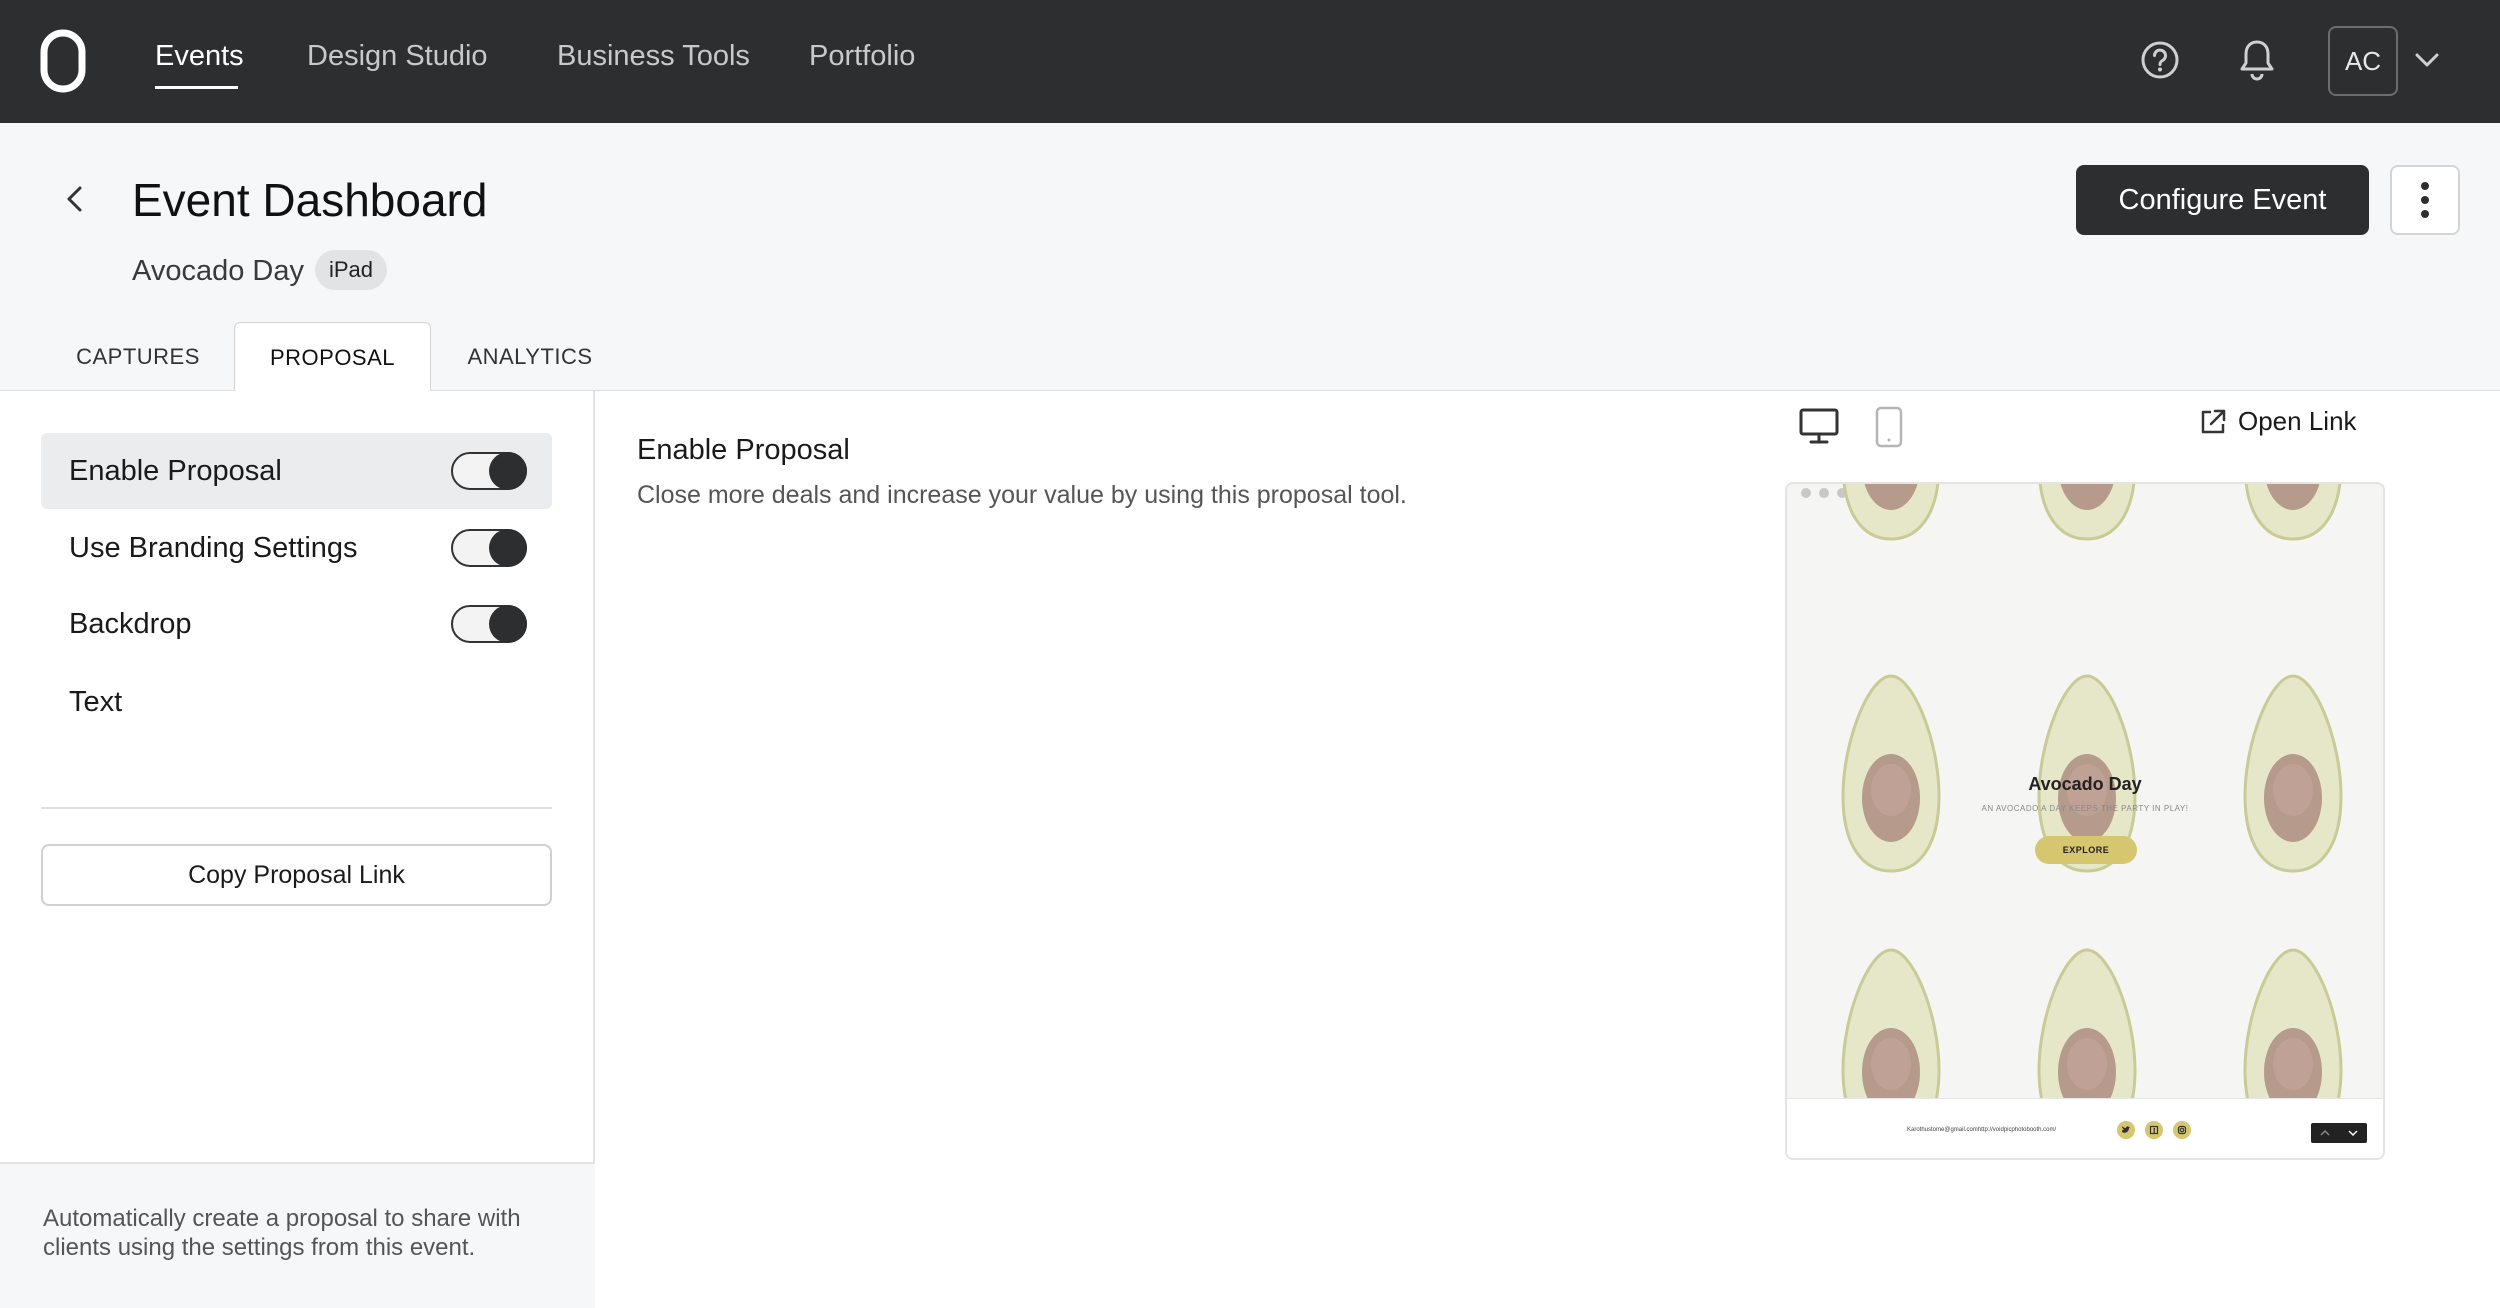 The image size is (2500, 1308). I want to click on open-link-label: Open Link, so click(2297, 421).